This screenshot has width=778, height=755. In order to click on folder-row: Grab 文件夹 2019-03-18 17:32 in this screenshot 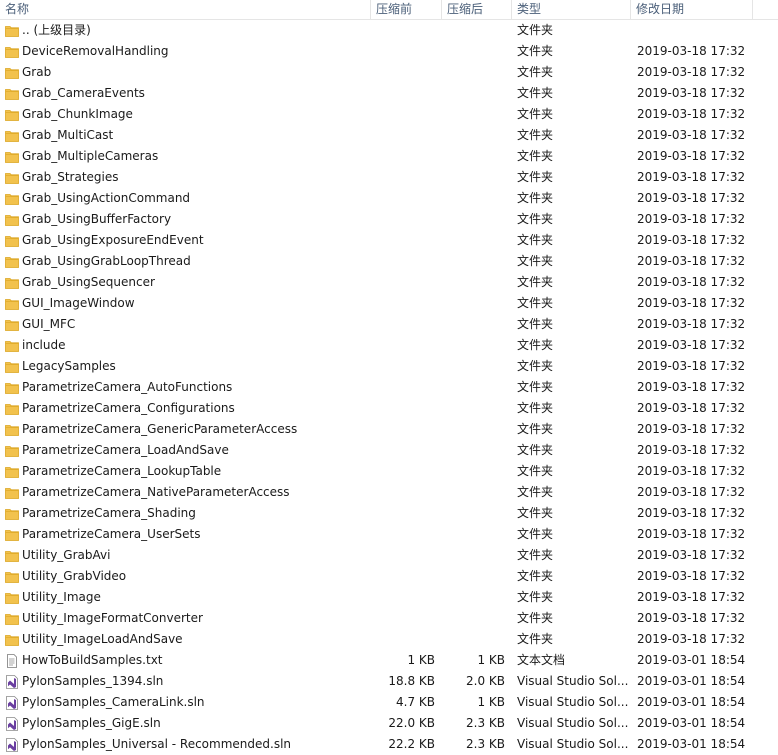, I will do `click(389, 72)`.